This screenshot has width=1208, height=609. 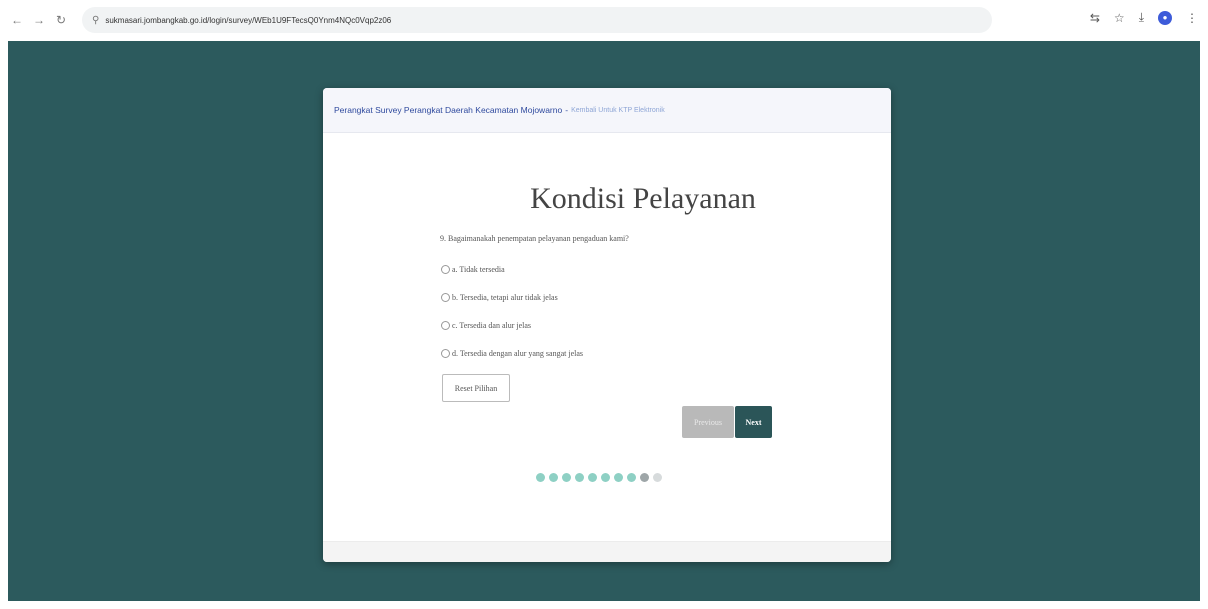 What do you see at coordinates (643, 198) in the screenshot?
I see `section-title: Kondisi Pelayanan` at bounding box center [643, 198].